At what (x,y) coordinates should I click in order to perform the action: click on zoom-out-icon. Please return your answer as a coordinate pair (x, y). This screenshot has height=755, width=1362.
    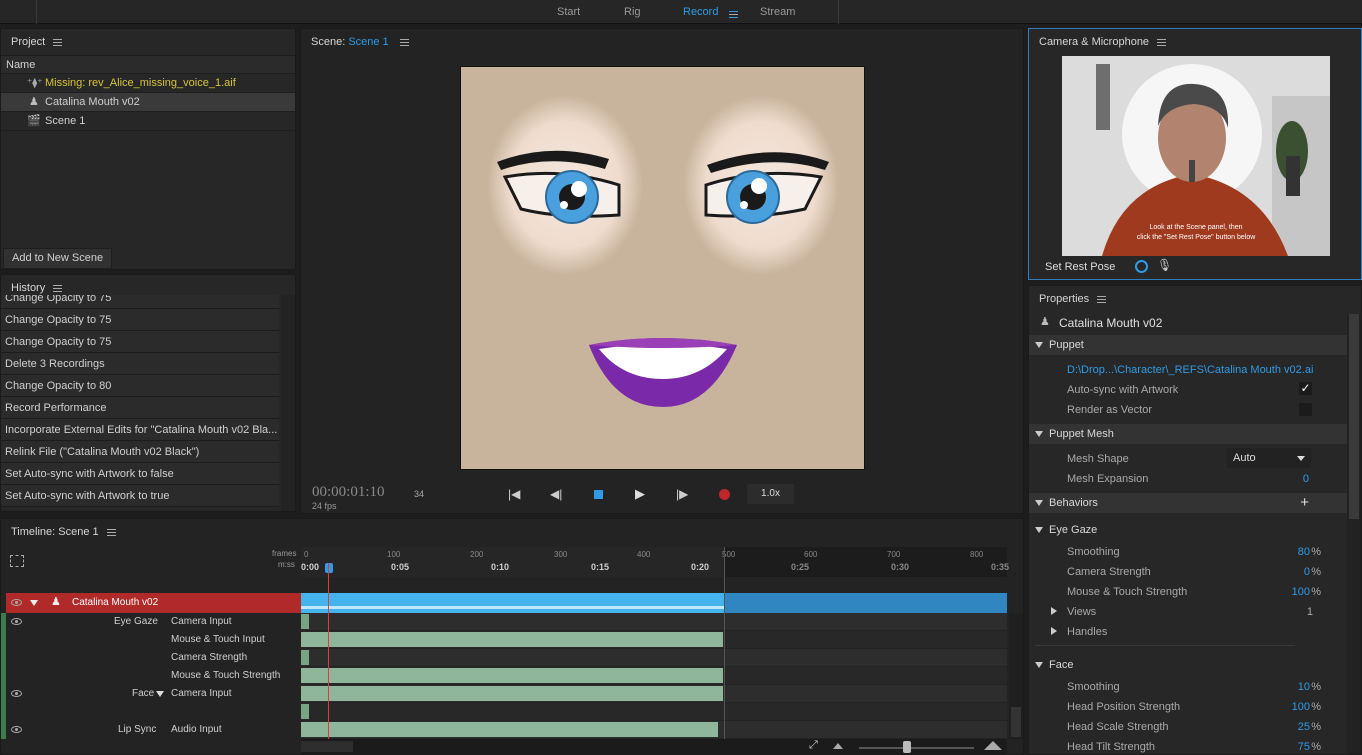
    Looking at the image, I should click on (838, 746).